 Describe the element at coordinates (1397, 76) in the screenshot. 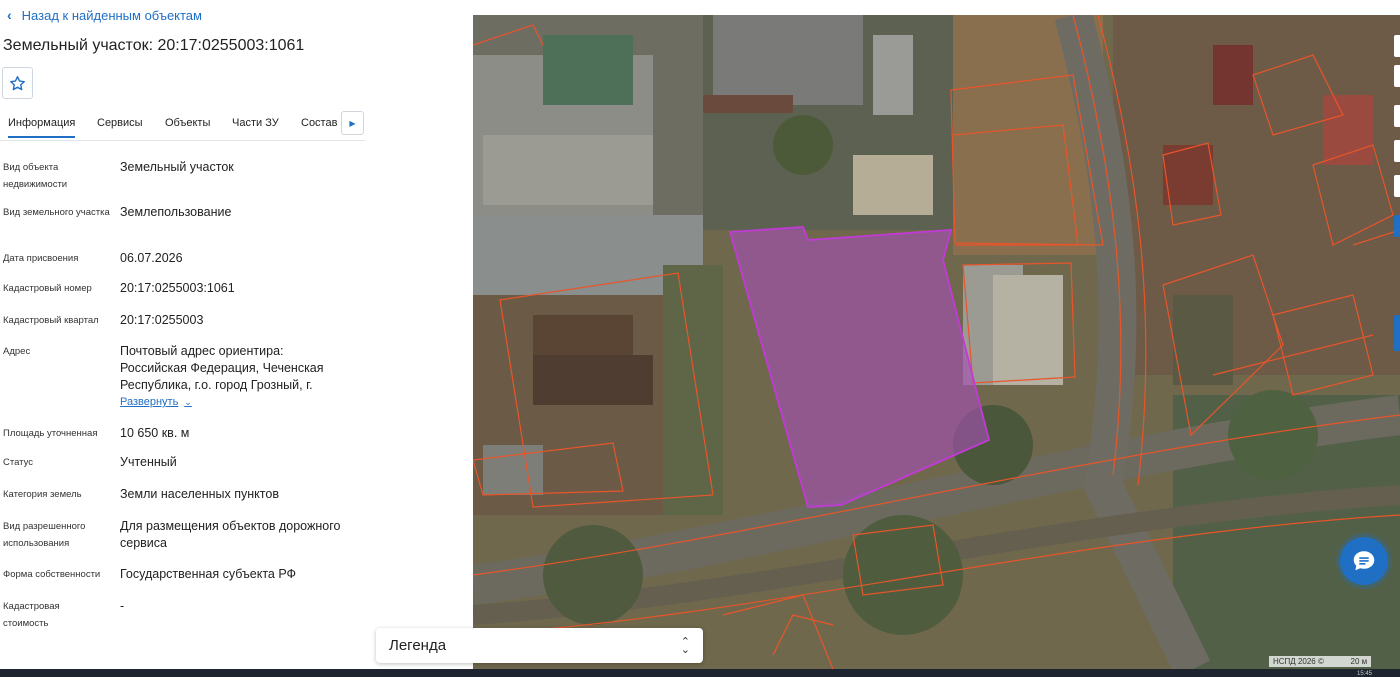

I see `map-zoom-out-button` at that location.